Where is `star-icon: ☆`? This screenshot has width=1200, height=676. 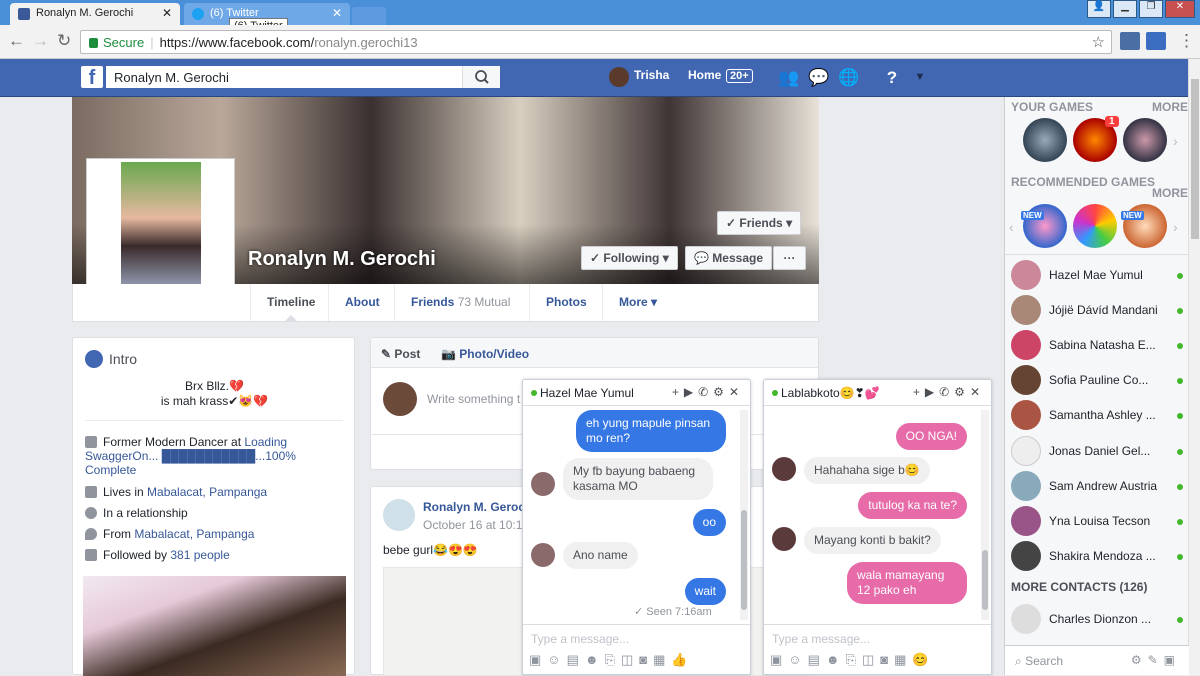 star-icon: ☆ is located at coordinates (1098, 42).